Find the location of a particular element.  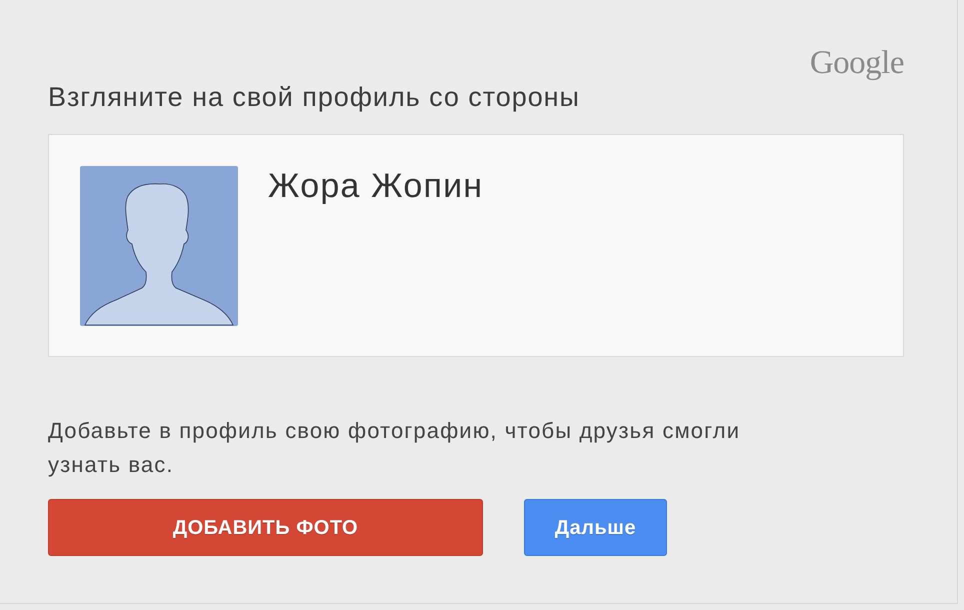

add-photo-button: ДОБАВИТЬ ФОТО is located at coordinates (265, 527).